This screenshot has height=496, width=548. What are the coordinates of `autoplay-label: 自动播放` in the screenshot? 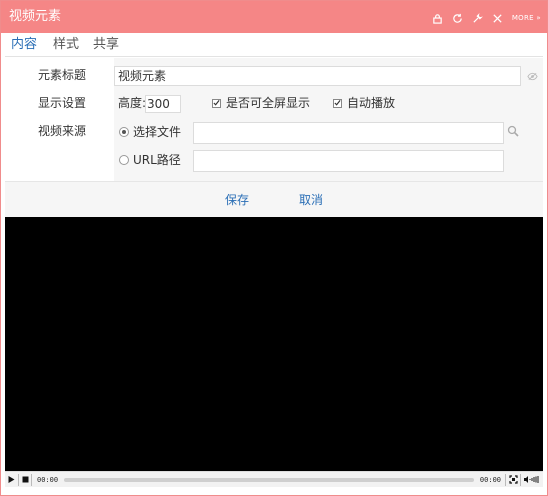 It's located at (371, 103).